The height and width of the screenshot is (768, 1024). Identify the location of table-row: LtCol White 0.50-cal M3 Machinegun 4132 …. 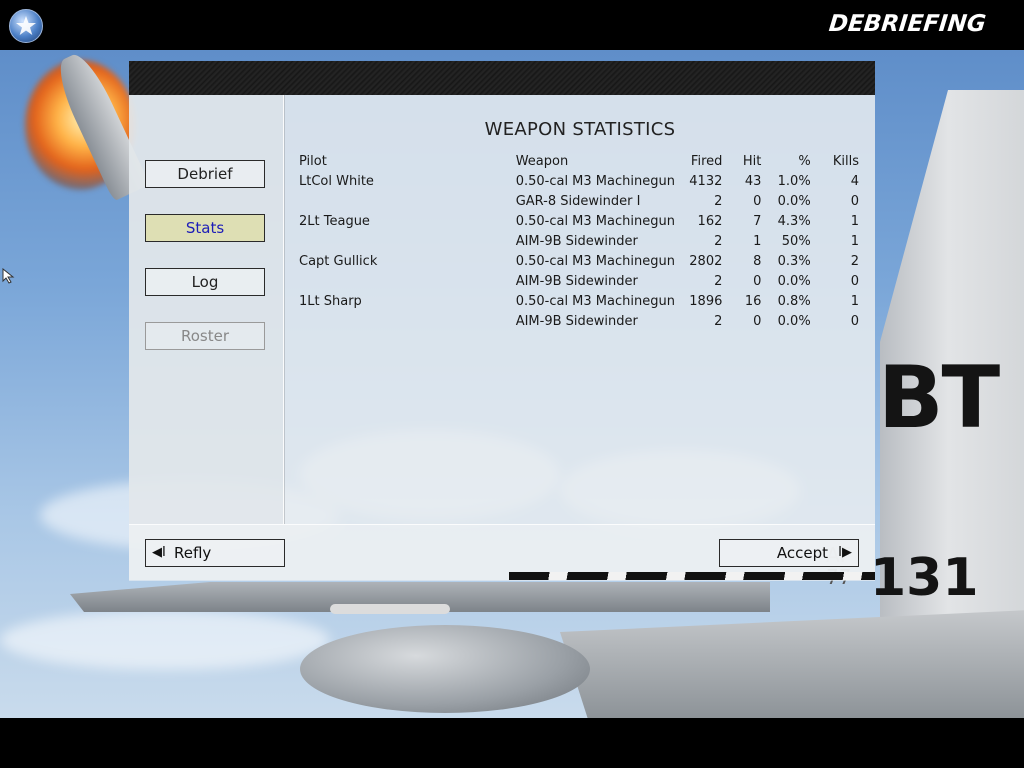
(579, 181).